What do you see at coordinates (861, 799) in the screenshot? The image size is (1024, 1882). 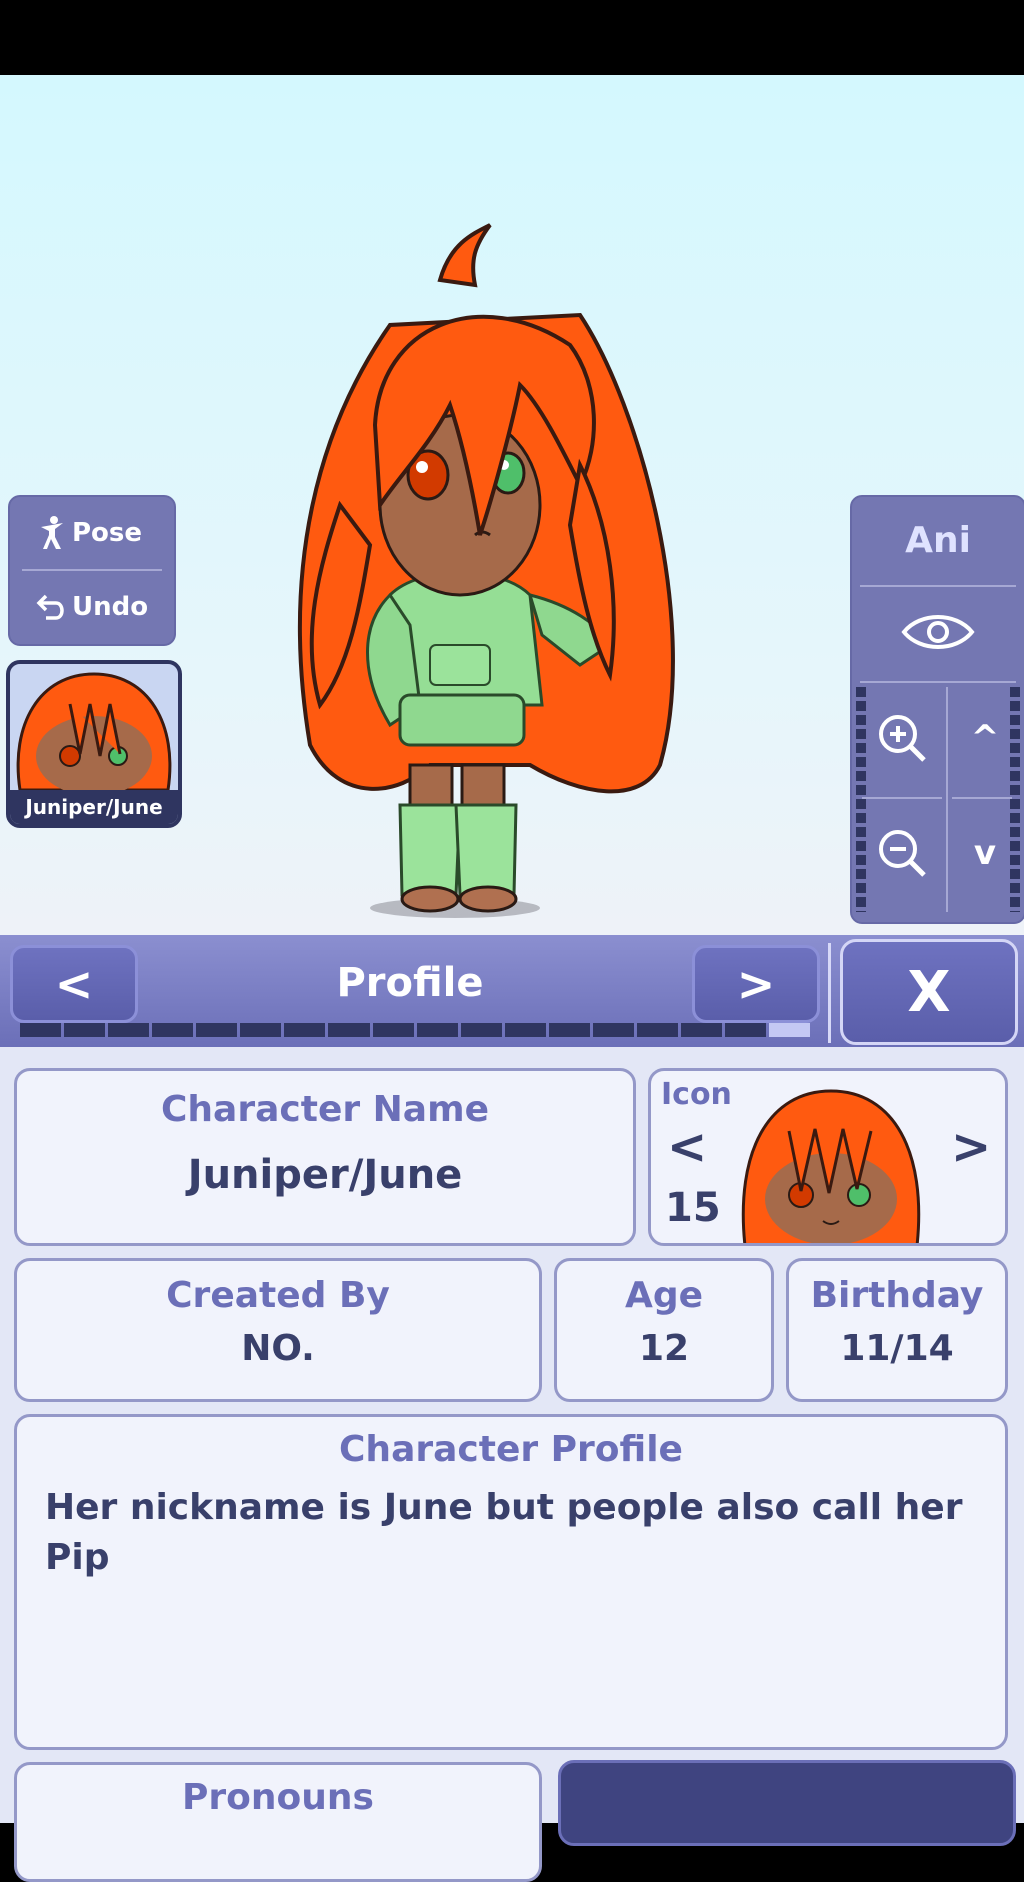 I see `zoom-scale-track` at bounding box center [861, 799].